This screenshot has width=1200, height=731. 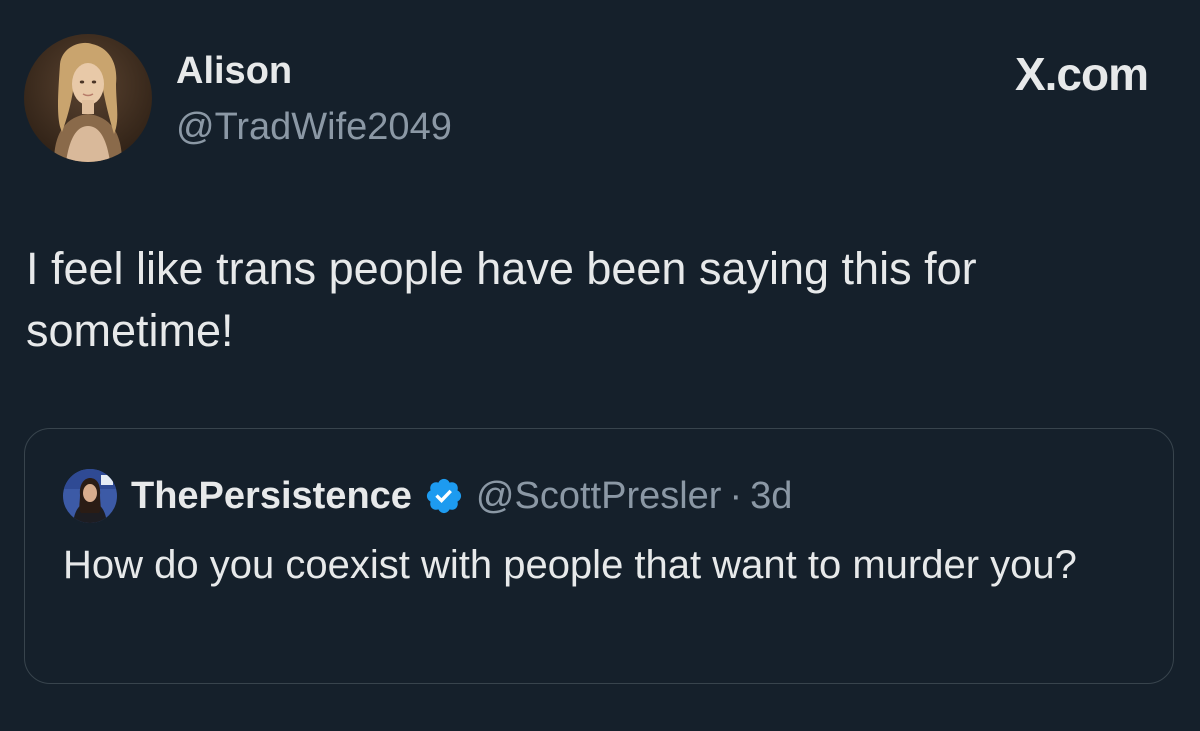 I want to click on author-name: Alison, so click(x=234, y=71).